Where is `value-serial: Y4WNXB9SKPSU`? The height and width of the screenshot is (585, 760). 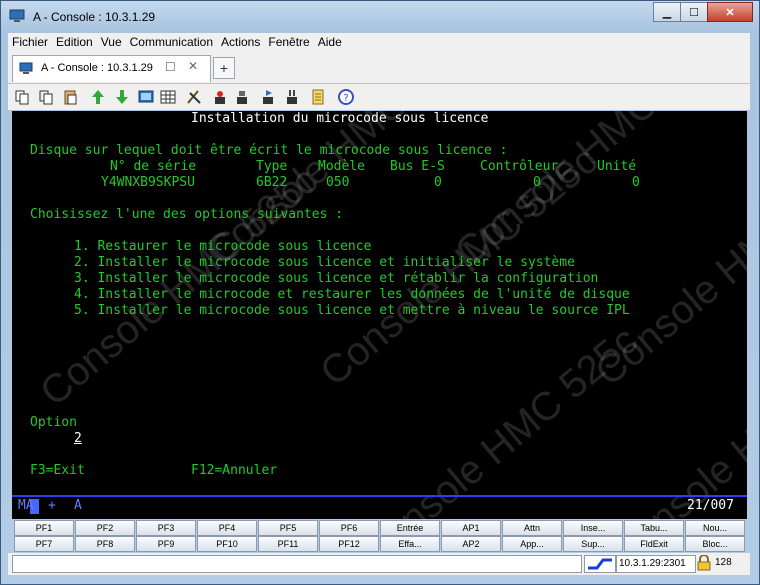 value-serial: Y4WNXB9SKPSU is located at coordinates (148, 182).